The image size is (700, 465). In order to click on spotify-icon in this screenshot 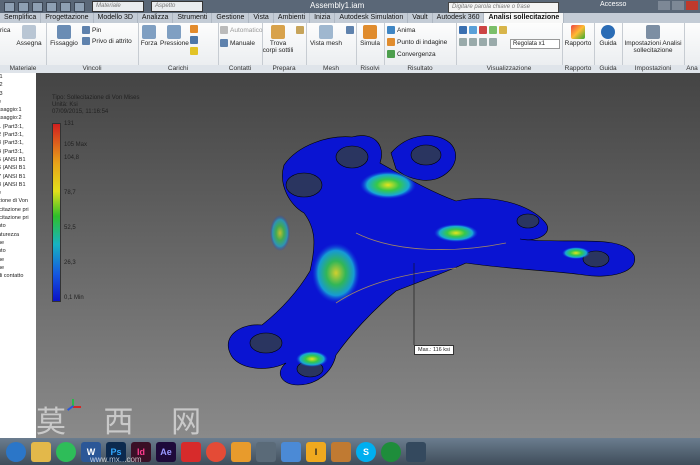, I will do `click(66, 451)`.